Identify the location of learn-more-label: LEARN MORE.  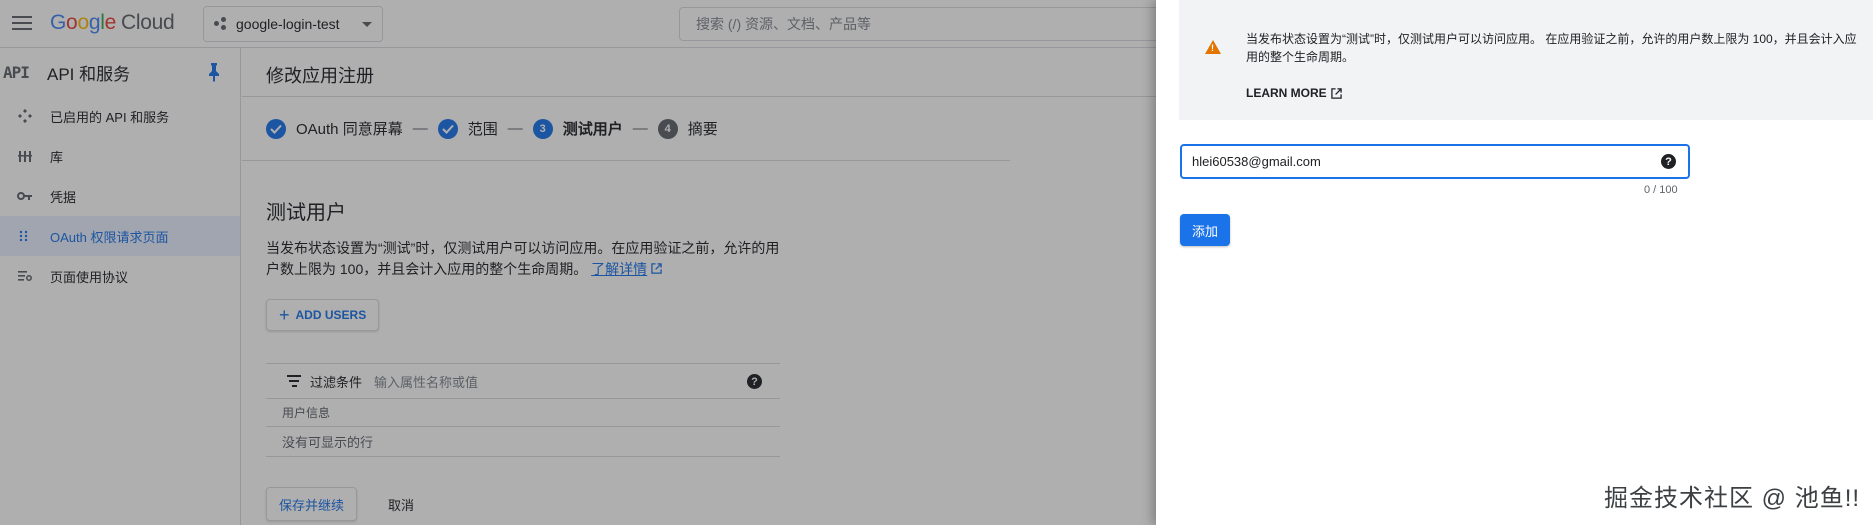
(1286, 93).